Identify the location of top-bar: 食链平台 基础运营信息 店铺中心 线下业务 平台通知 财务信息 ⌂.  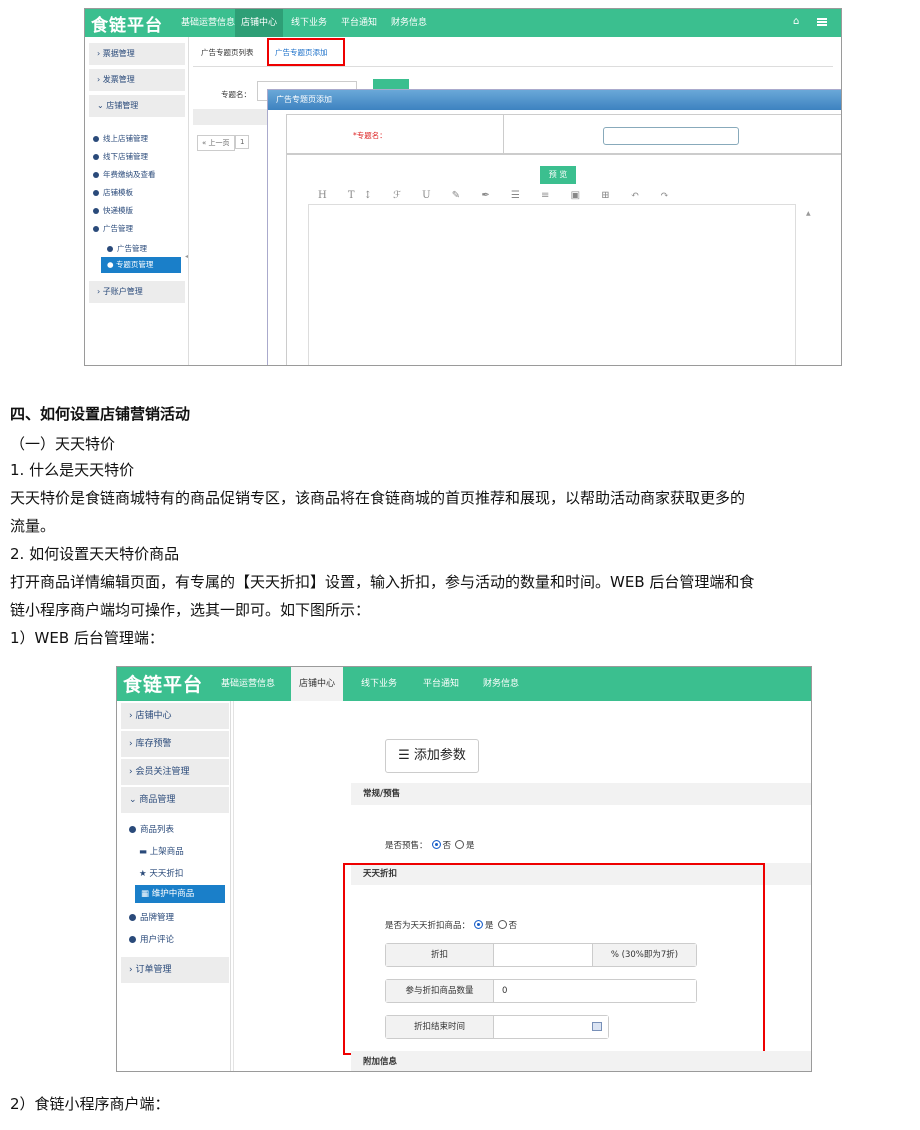
(463, 23).